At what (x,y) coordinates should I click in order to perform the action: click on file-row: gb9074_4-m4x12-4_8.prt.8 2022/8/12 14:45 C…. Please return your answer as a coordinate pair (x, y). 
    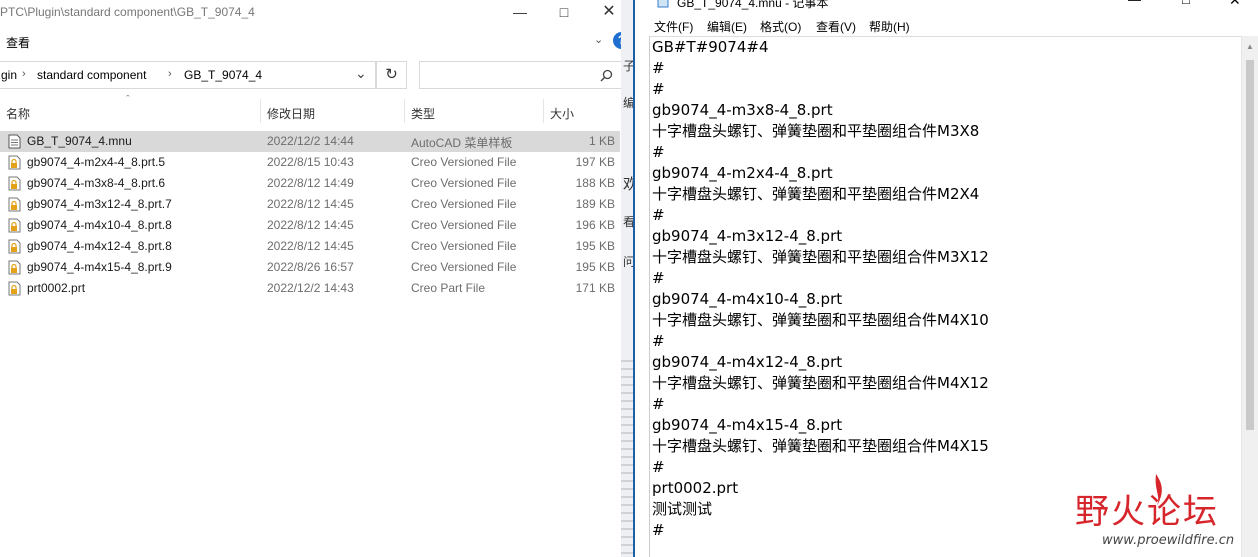
    Looking at the image, I should click on (310, 246).